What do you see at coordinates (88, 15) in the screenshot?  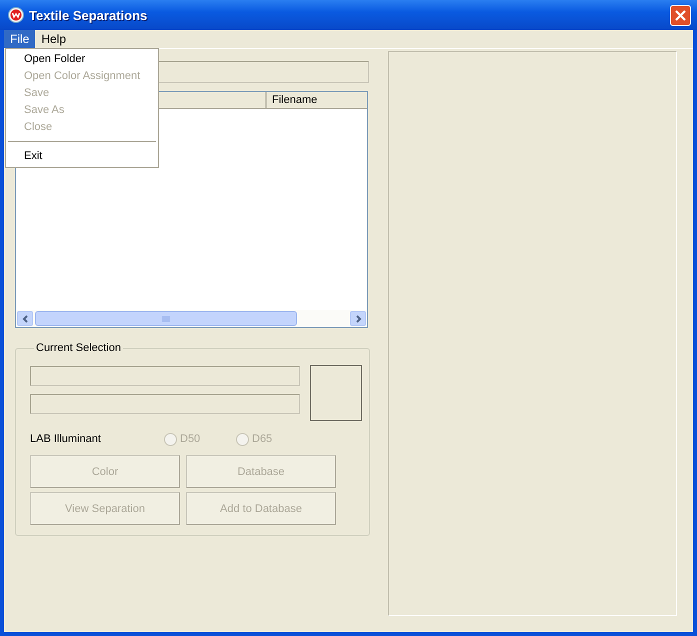 I see `window-title: Textile Separations` at bounding box center [88, 15].